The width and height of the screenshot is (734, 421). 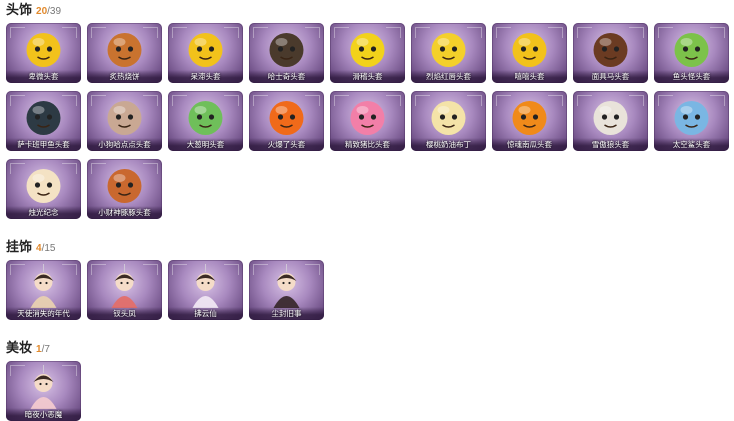 I want to click on item-card: 鱼头怪头套, so click(x=691, y=53).